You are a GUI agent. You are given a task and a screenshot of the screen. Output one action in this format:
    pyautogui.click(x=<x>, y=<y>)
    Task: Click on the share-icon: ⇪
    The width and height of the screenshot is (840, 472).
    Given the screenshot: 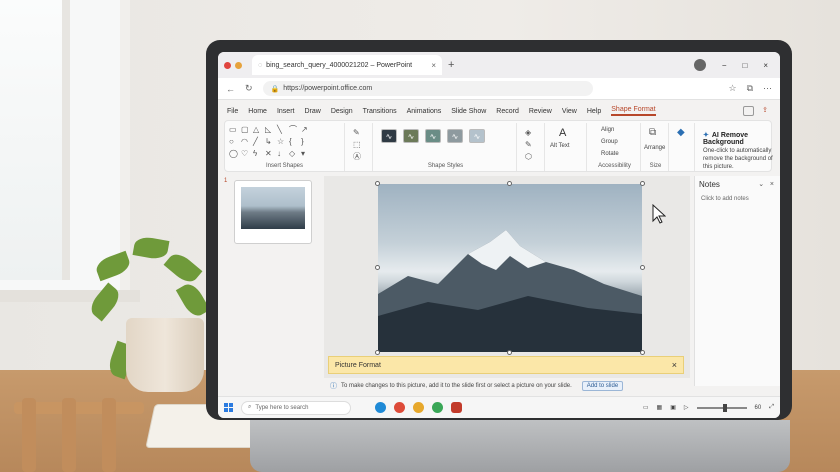 What is the action you would take?
    pyautogui.click(x=765, y=111)
    